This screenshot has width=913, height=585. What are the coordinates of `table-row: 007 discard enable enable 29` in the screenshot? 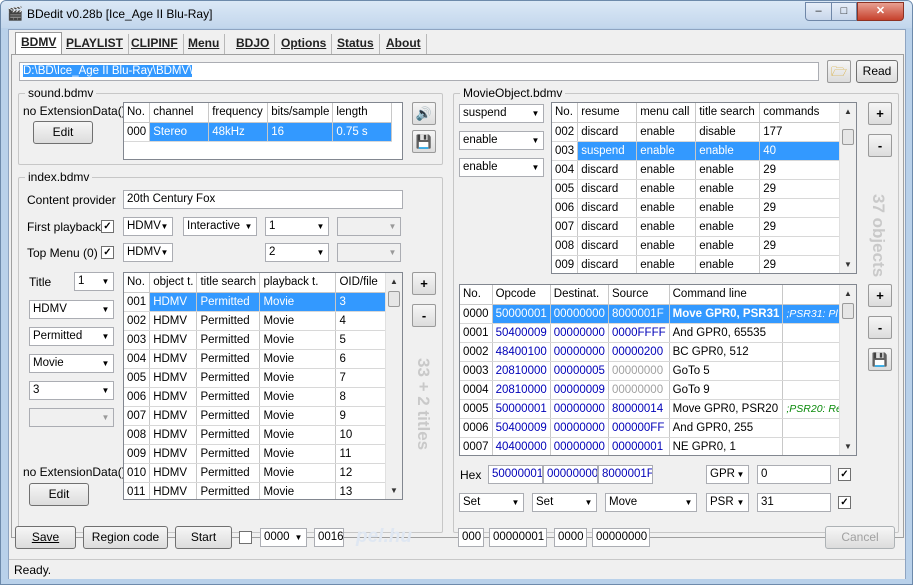 It's located at (697, 227).